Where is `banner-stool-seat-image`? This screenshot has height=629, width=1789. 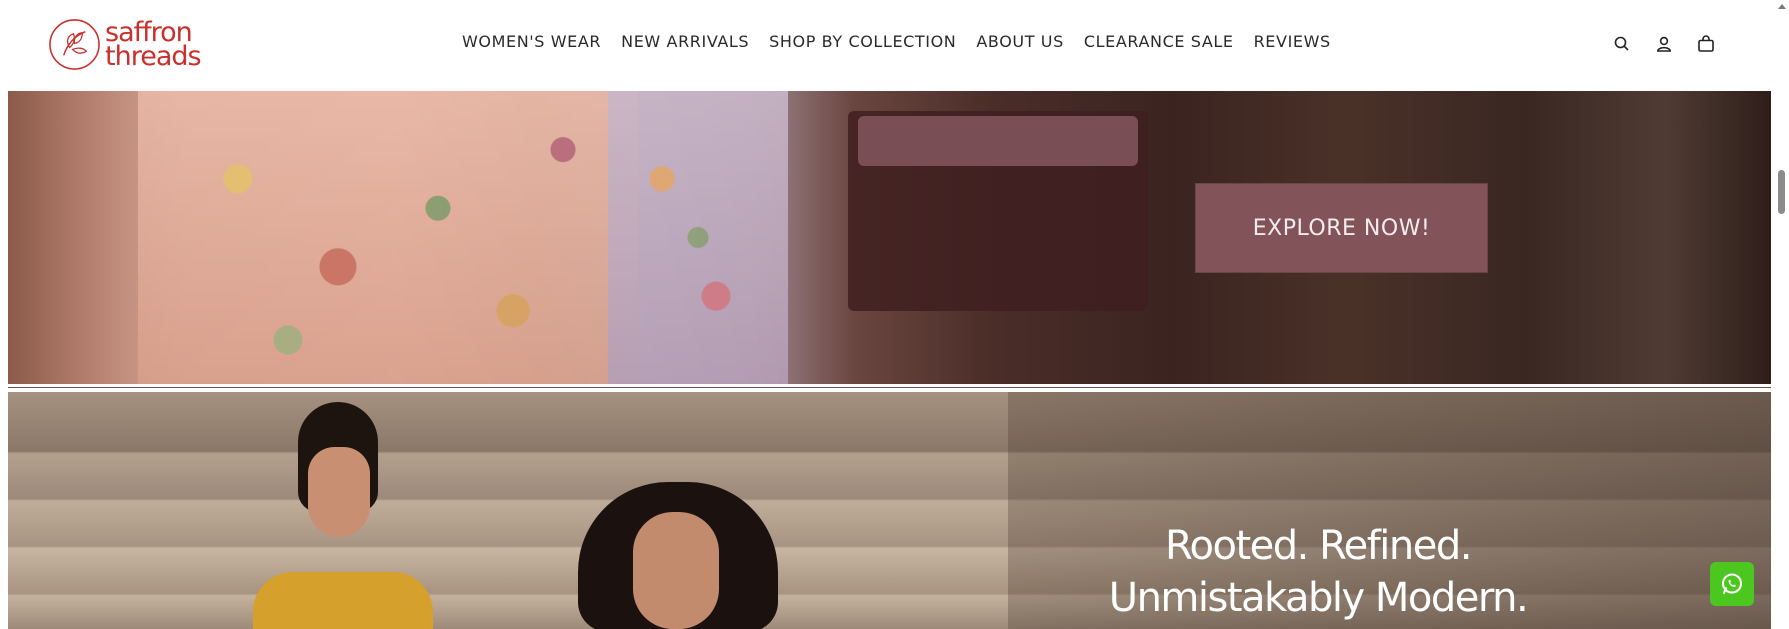 banner-stool-seat-image is located at coordinates (998, 141).